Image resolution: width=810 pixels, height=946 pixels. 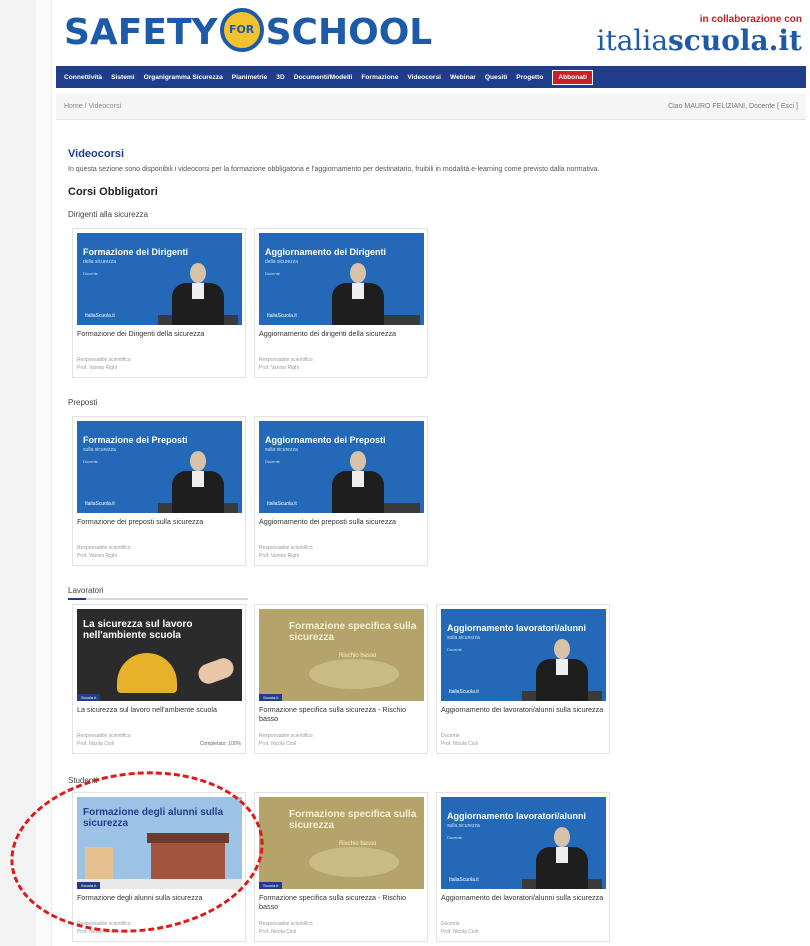 I want to click on thumb-title: Formazione degli alunni sulla sicurezza, so click(x=153, y=818).